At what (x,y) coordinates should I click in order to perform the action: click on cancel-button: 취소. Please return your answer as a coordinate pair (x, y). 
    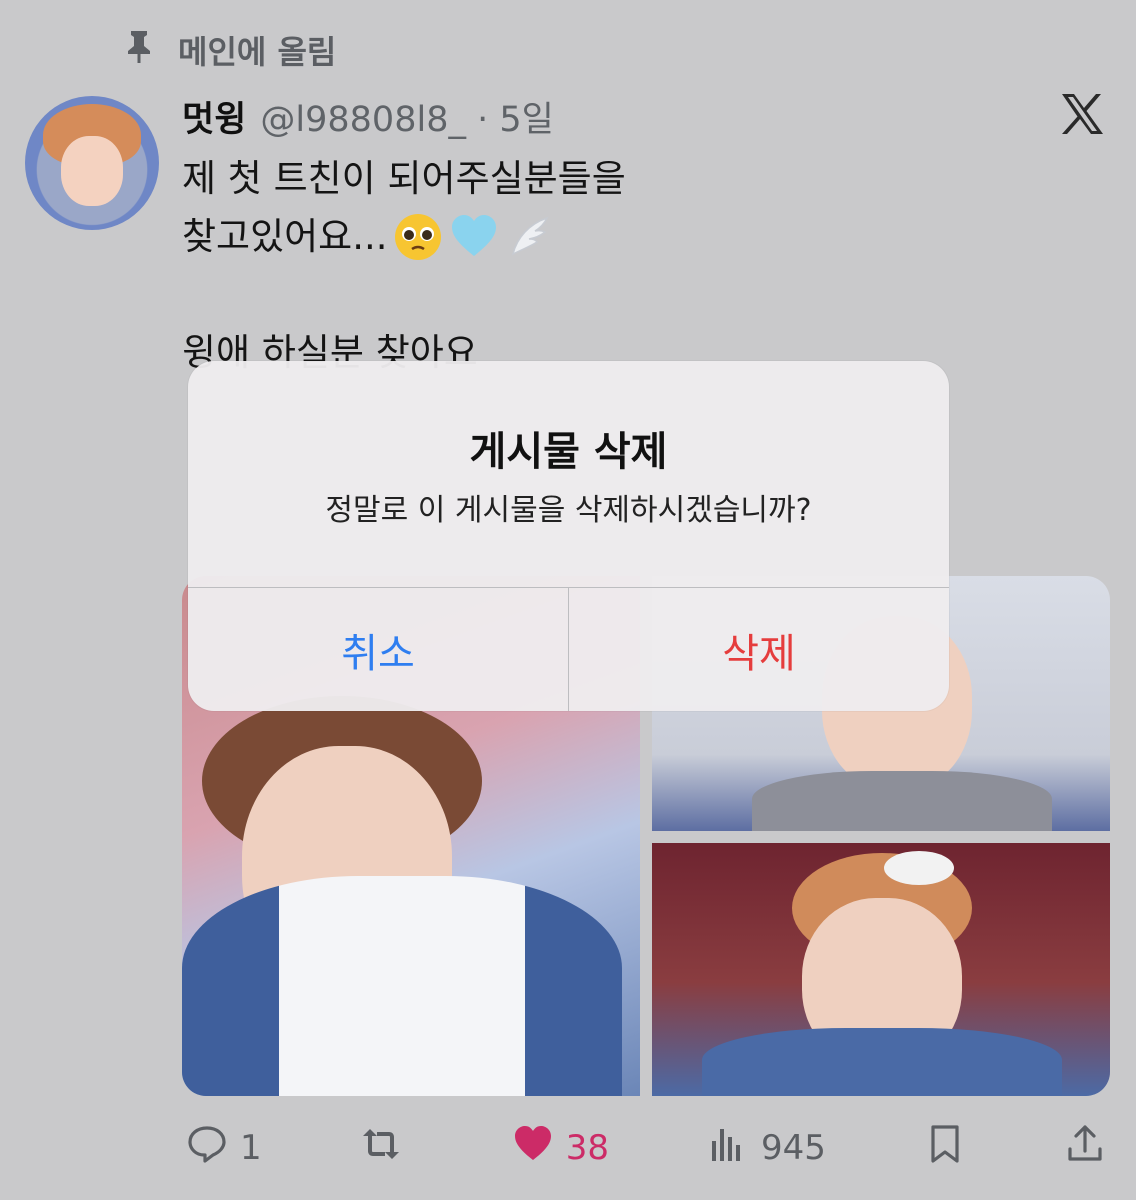
    Looking at the image, I should click on (378, 649).